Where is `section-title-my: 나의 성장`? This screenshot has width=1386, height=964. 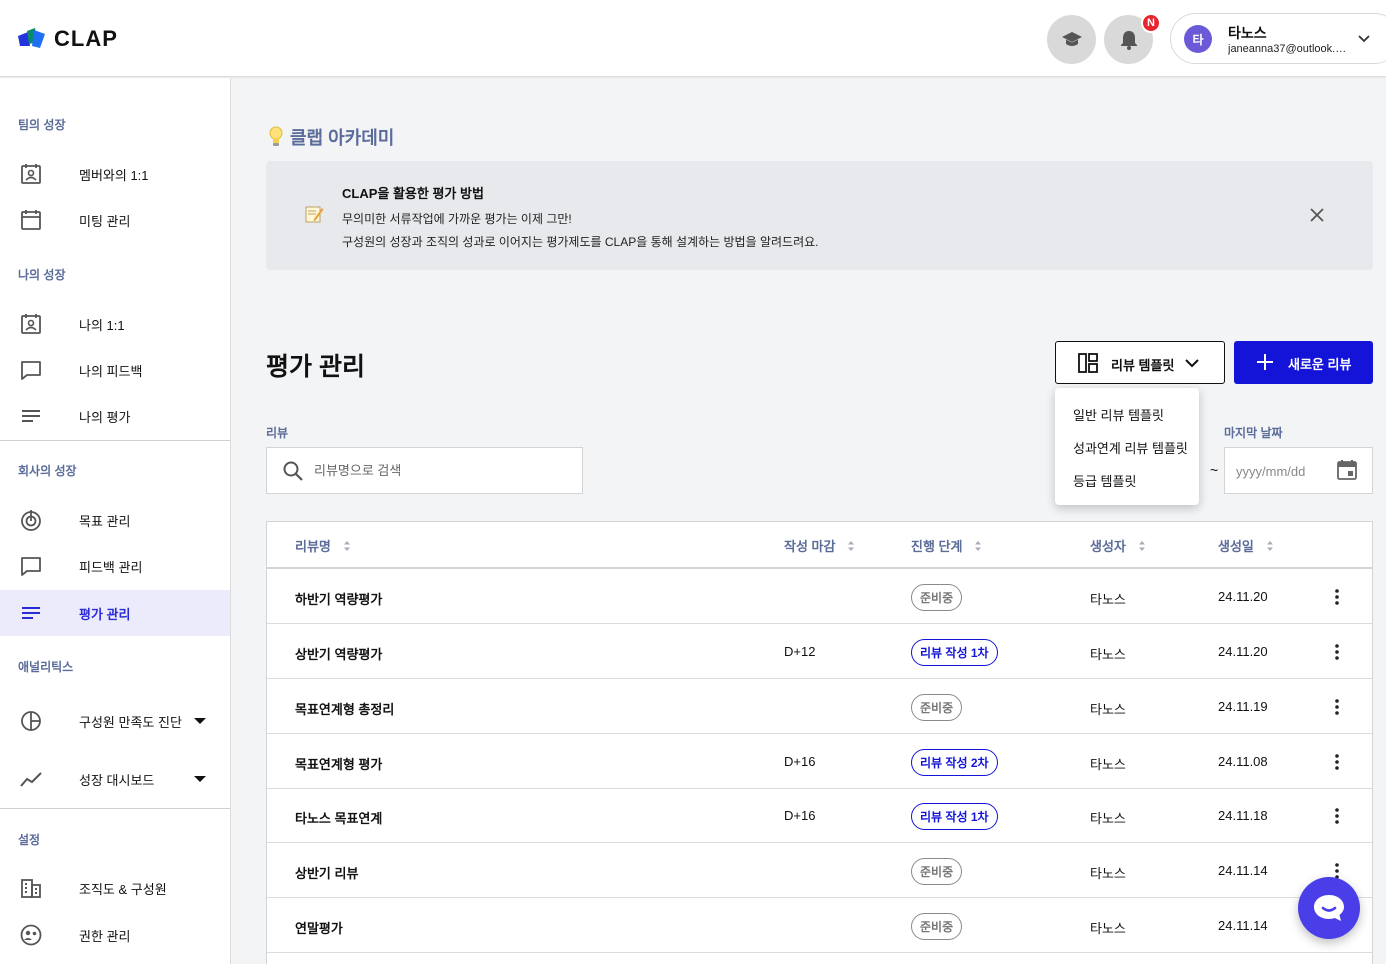
section-title-my: 나의 성장 is located at coordinates (42, 275).